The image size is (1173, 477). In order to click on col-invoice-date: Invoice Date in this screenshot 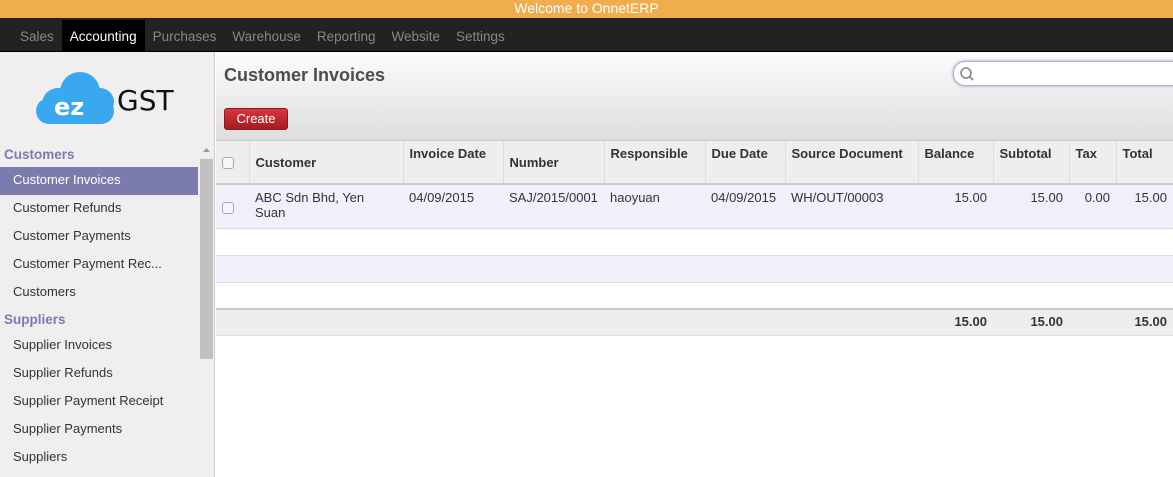, I will do `click(453, 163)`.